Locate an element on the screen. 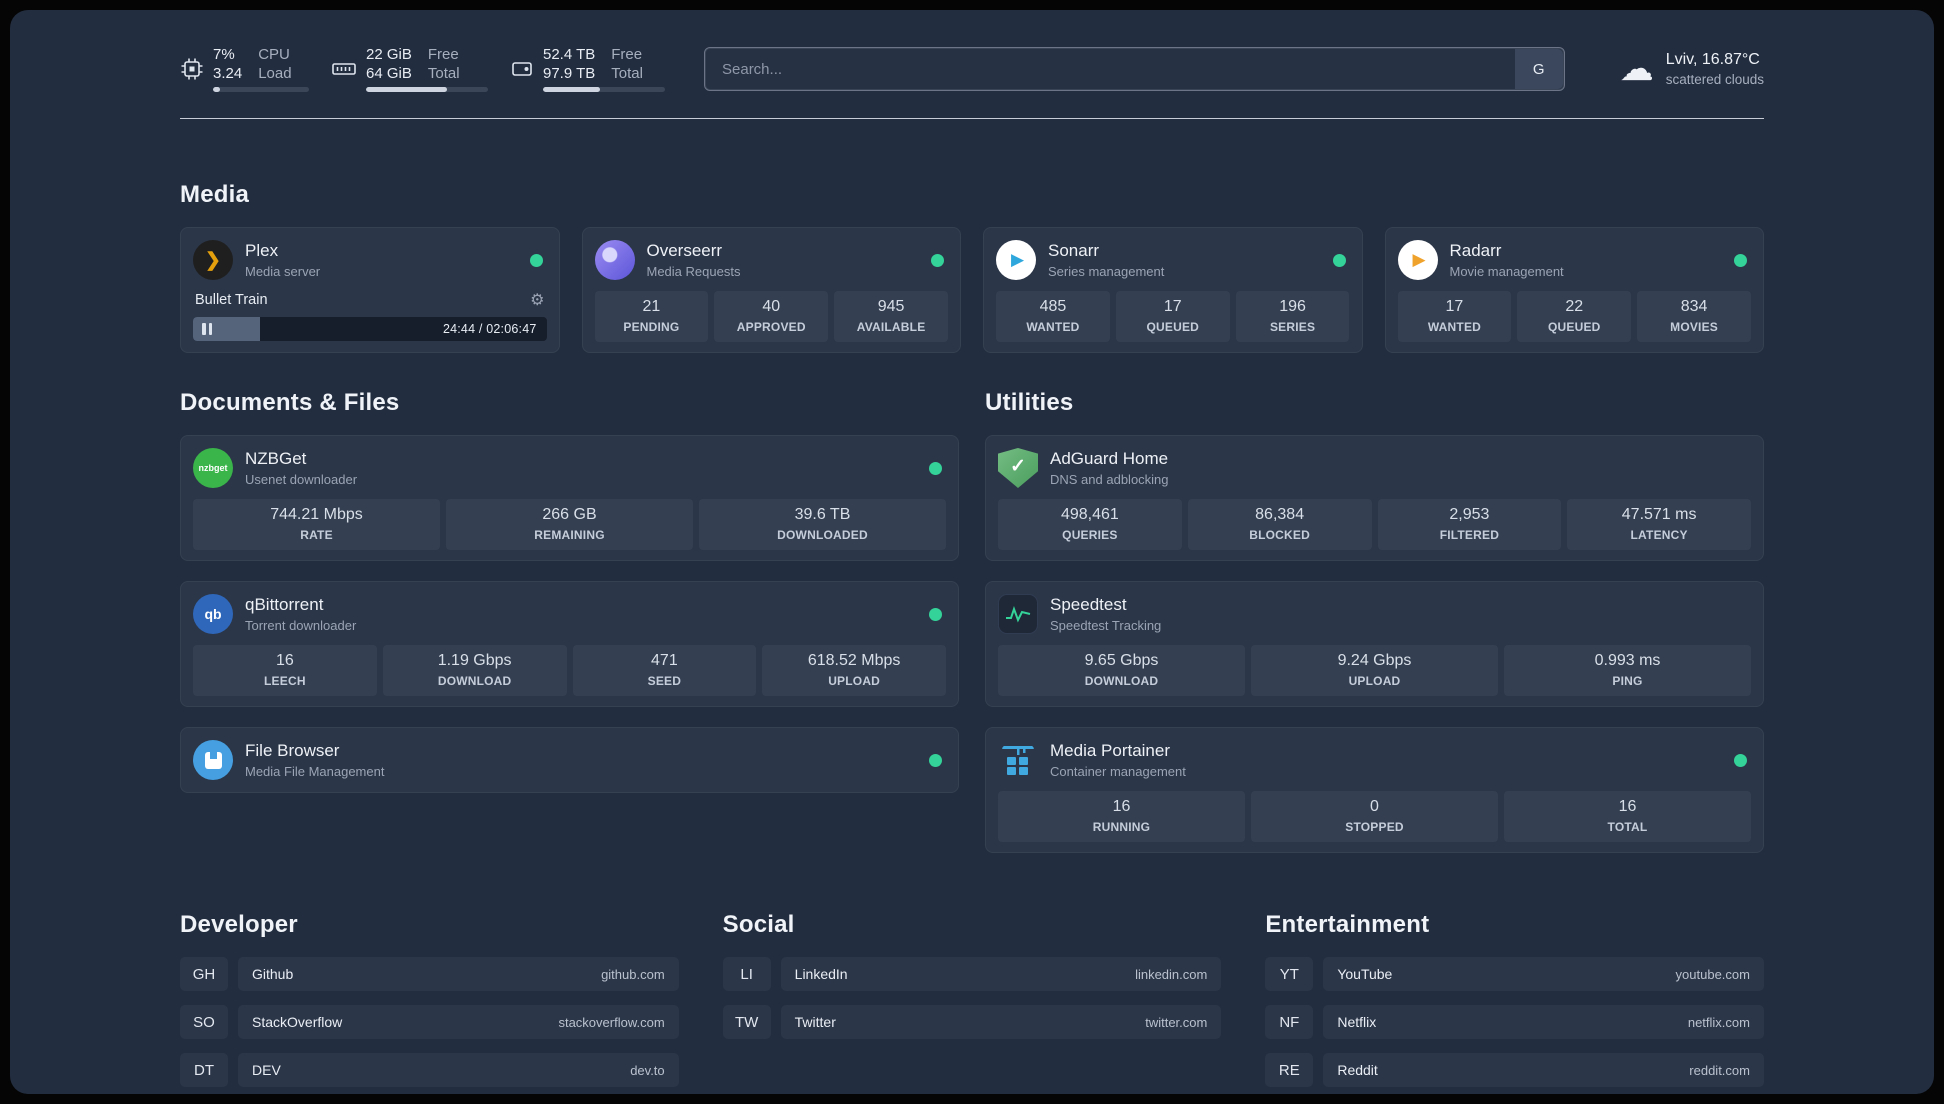  bookmark-row: RE Reddit reddit.com is located at coordinates (1514, 1070).